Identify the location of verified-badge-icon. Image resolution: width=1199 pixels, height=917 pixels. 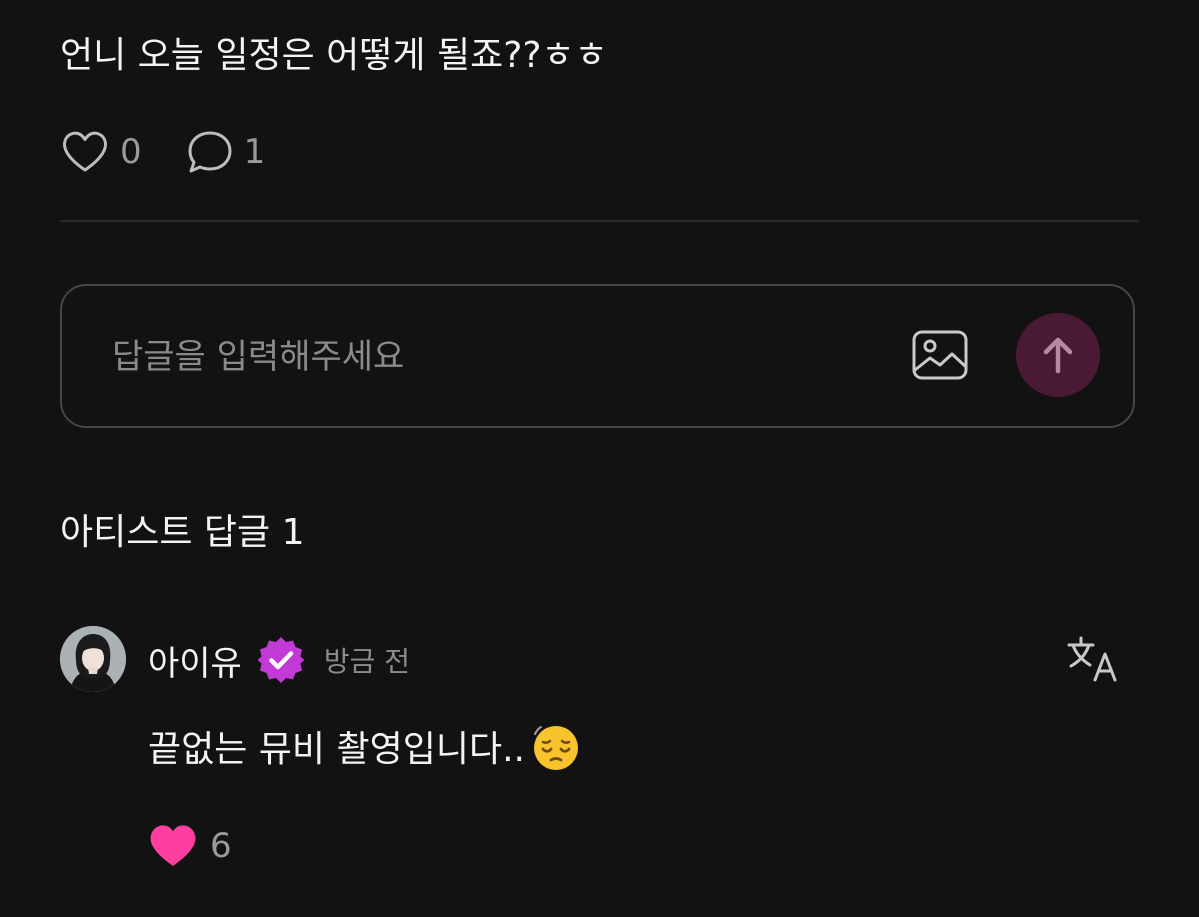
(281, 660).